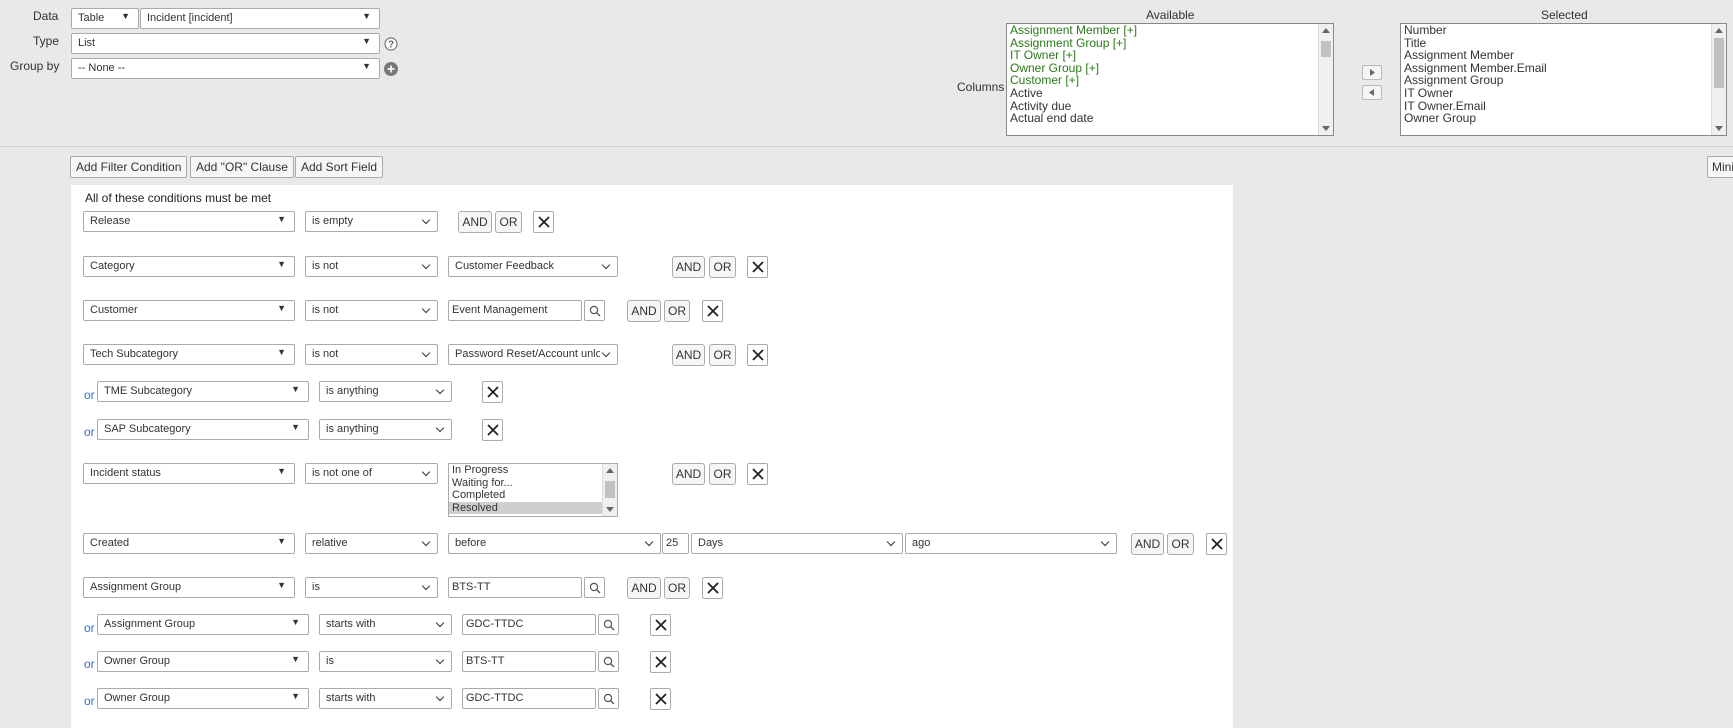 Image resolution: width=1733 pixels, height=728 pixels. I want to click on list-item: Assignment Member, so click(1563, 55).